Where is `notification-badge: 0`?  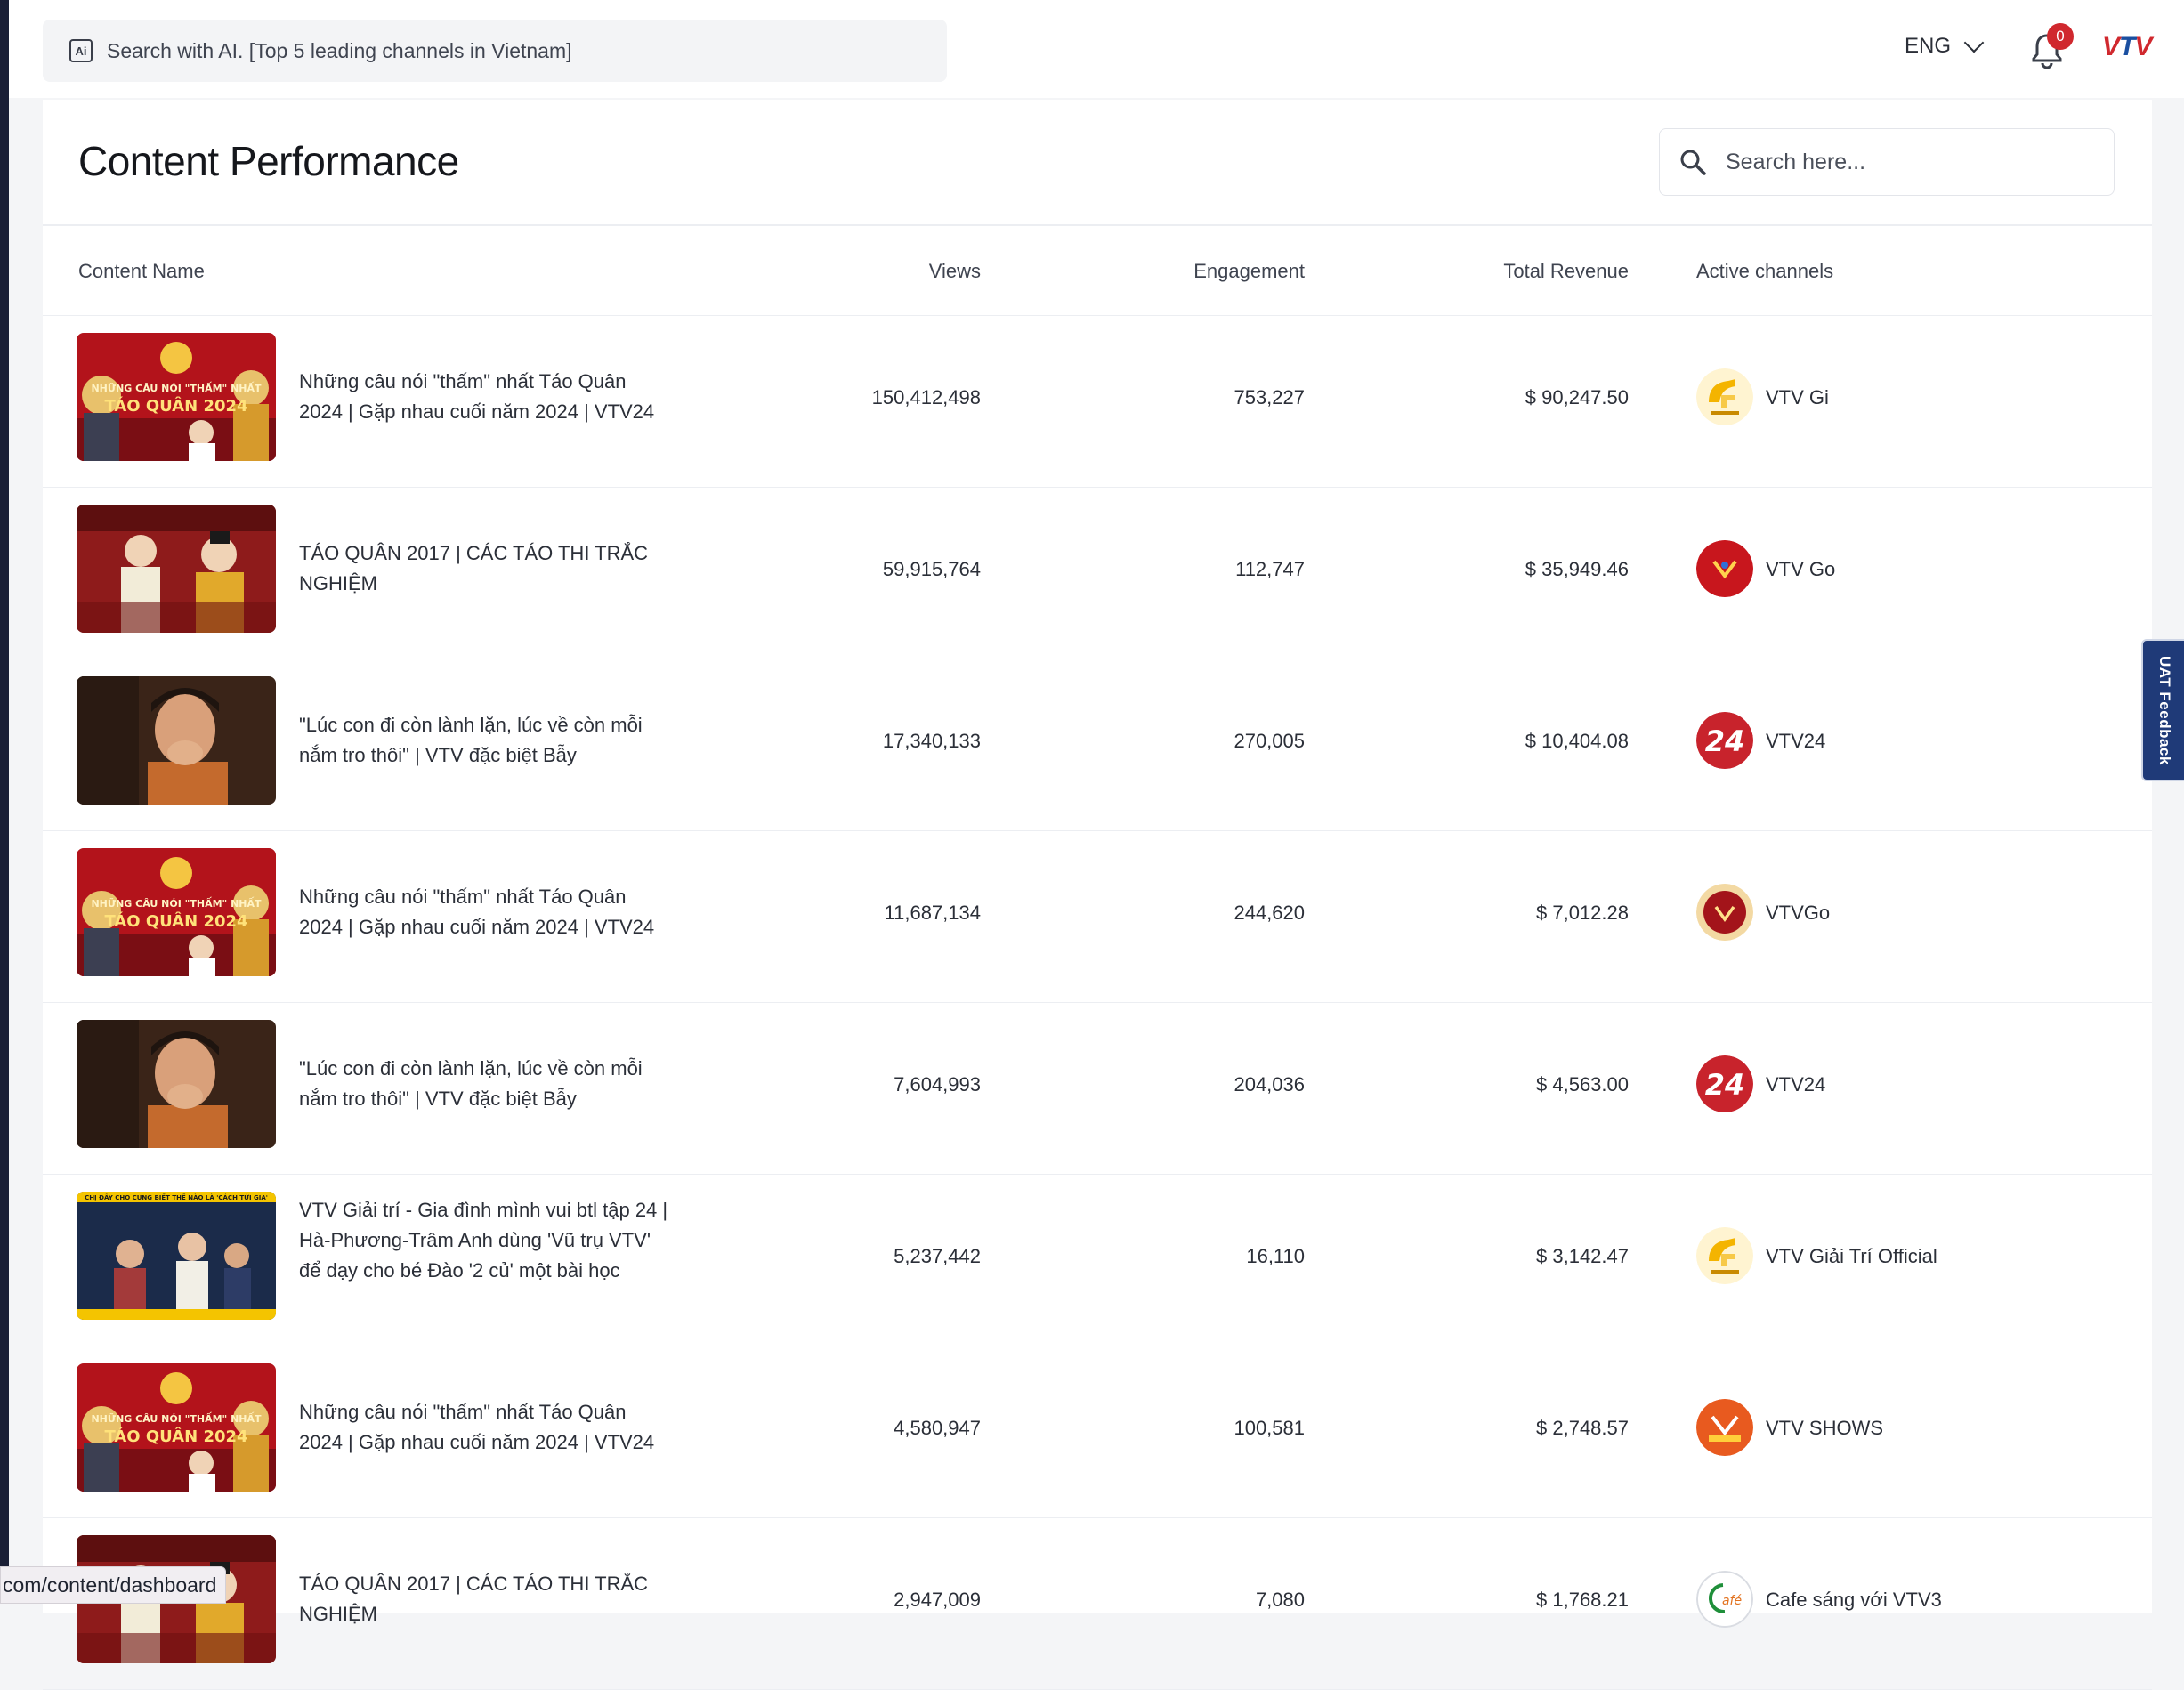
notification-badge: 0 is located at coordinates (2060, 36).